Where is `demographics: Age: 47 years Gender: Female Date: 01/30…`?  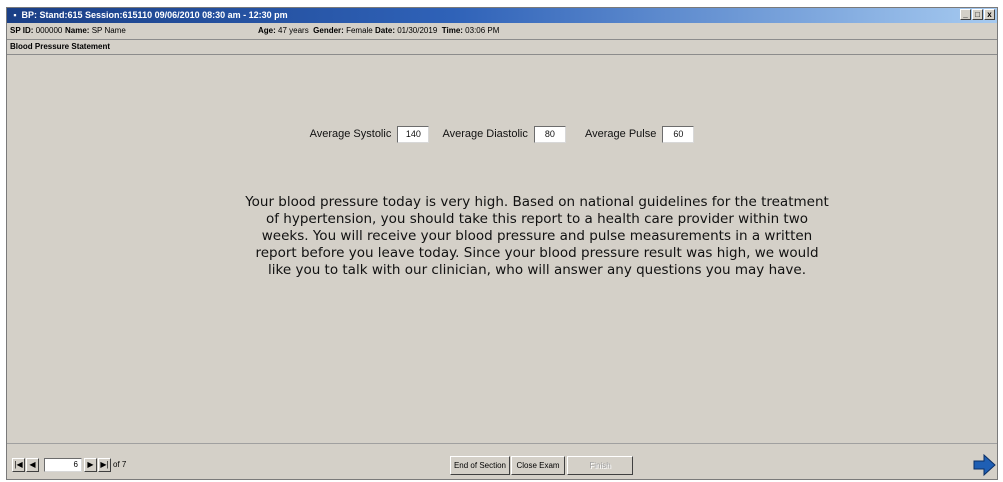
demographics: Age: 47 years Gender: Female Date: 01/30… is located at coordinates (378, 31).